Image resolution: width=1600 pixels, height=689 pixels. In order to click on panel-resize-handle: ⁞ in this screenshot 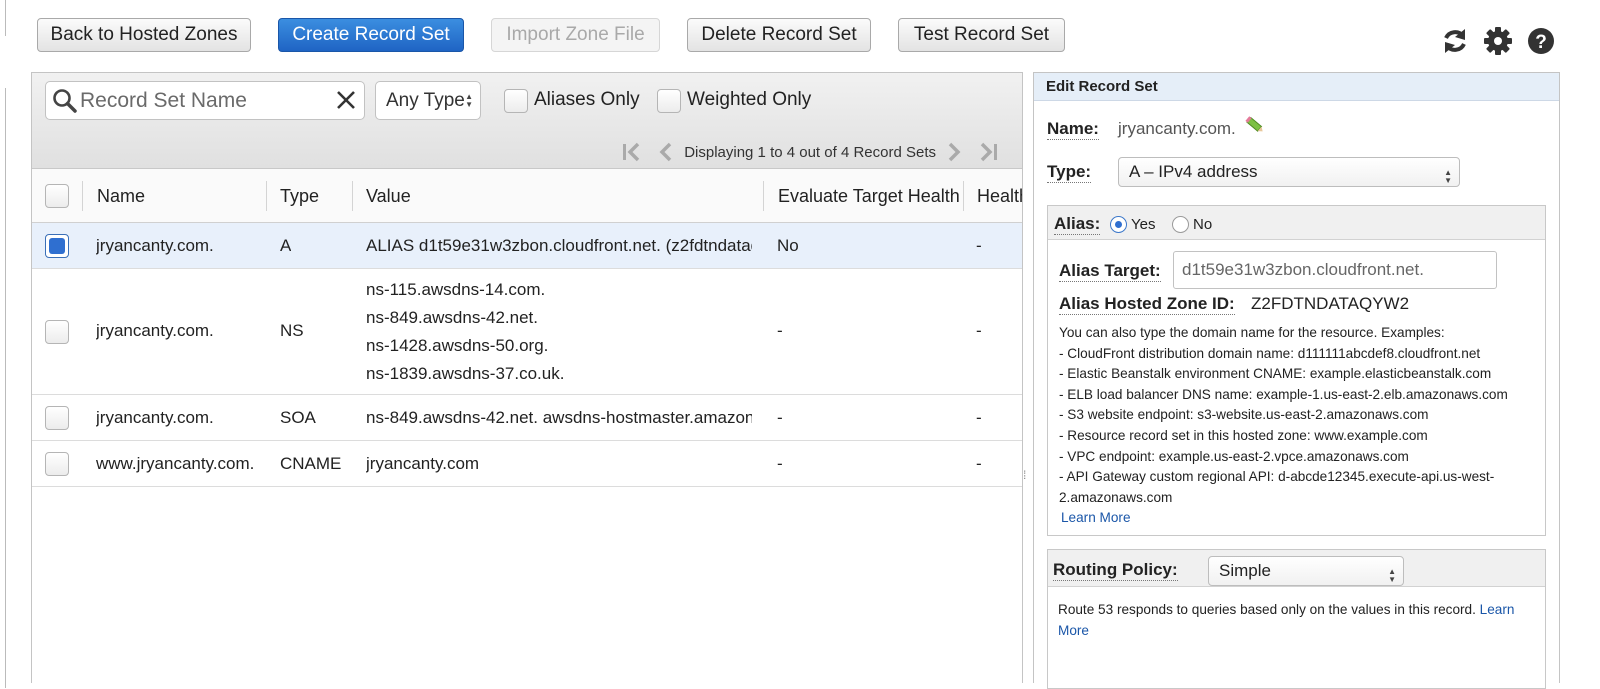, I will do `click(1024, 475)`.